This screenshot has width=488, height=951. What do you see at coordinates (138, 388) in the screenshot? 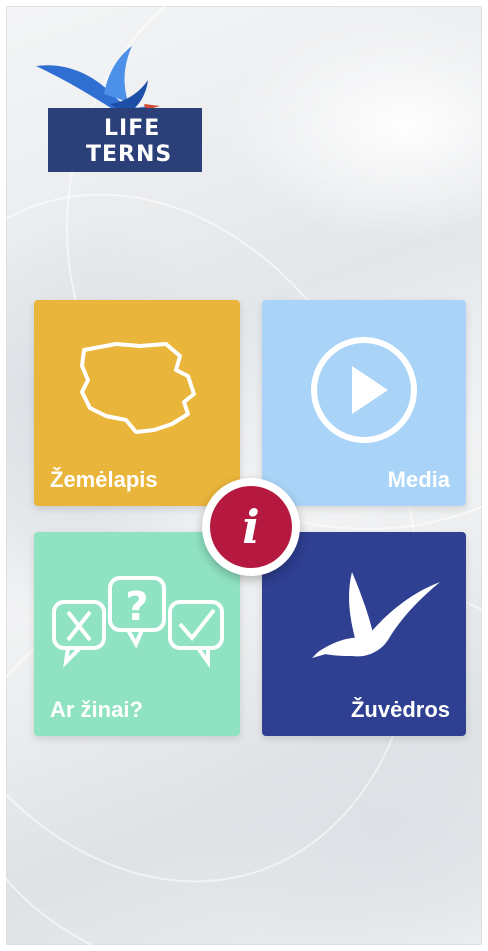
I see `lithuania-map-icon` at bounding box center [138, 388].